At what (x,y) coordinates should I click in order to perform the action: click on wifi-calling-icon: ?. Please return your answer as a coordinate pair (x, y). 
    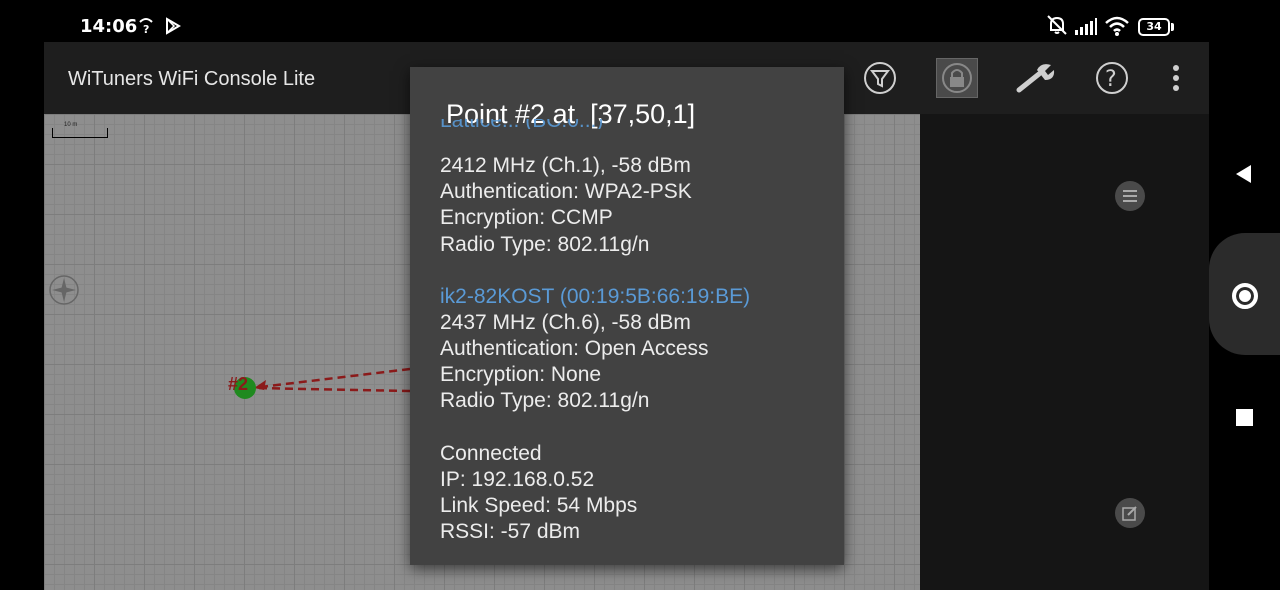
    Looking at the image, I should click on (146, 28).